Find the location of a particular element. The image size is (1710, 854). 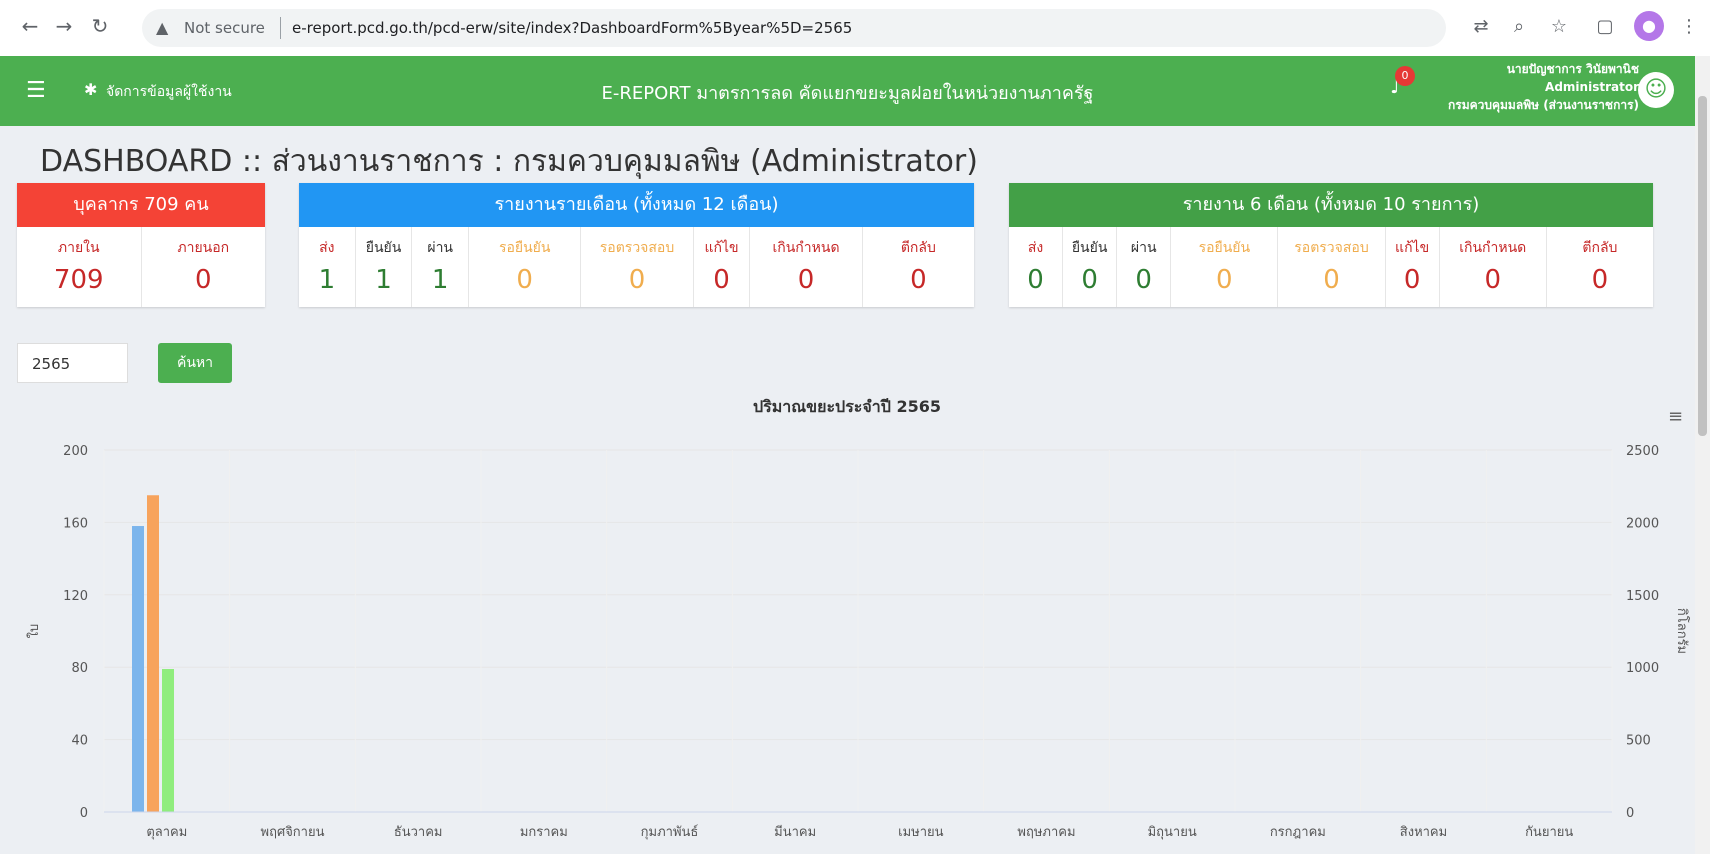

monthly-report-title: รายงานรายเดือน (ทั้งหมด 12 เดือน) is located at coordinates (636, 205).